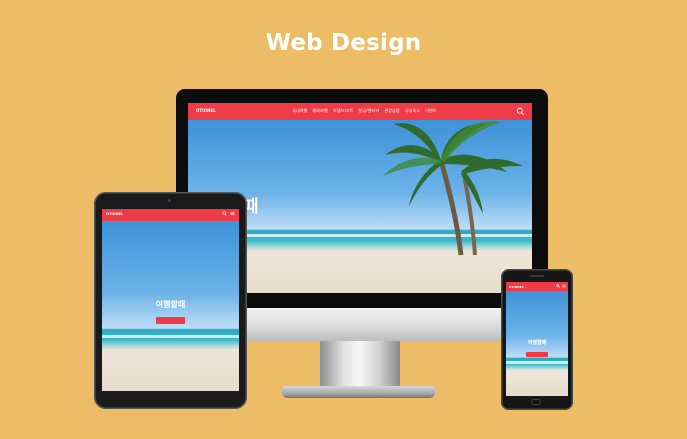 This screenshot has width=687, height=439. I want to click on tablet-nav-icons, so click(228, 213).